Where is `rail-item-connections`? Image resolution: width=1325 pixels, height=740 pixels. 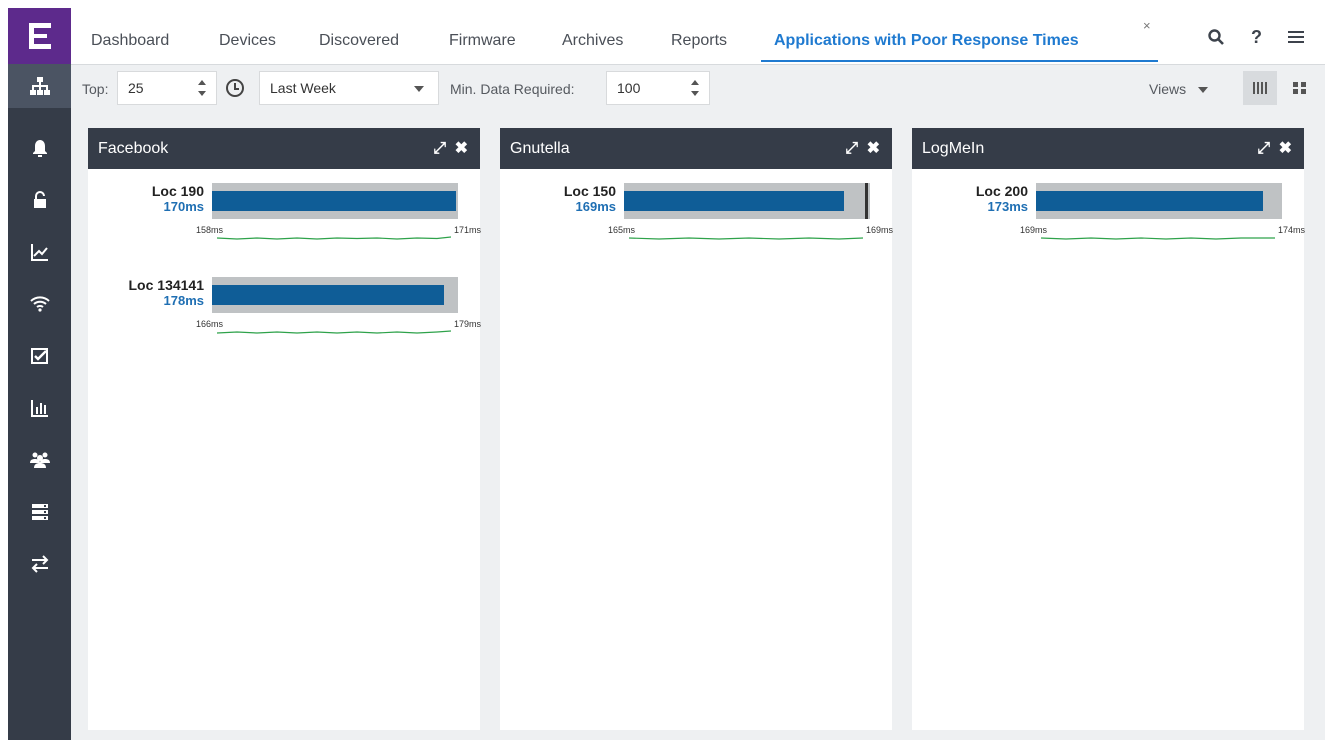 rail-item-connections is located at coordinates (39, 564).